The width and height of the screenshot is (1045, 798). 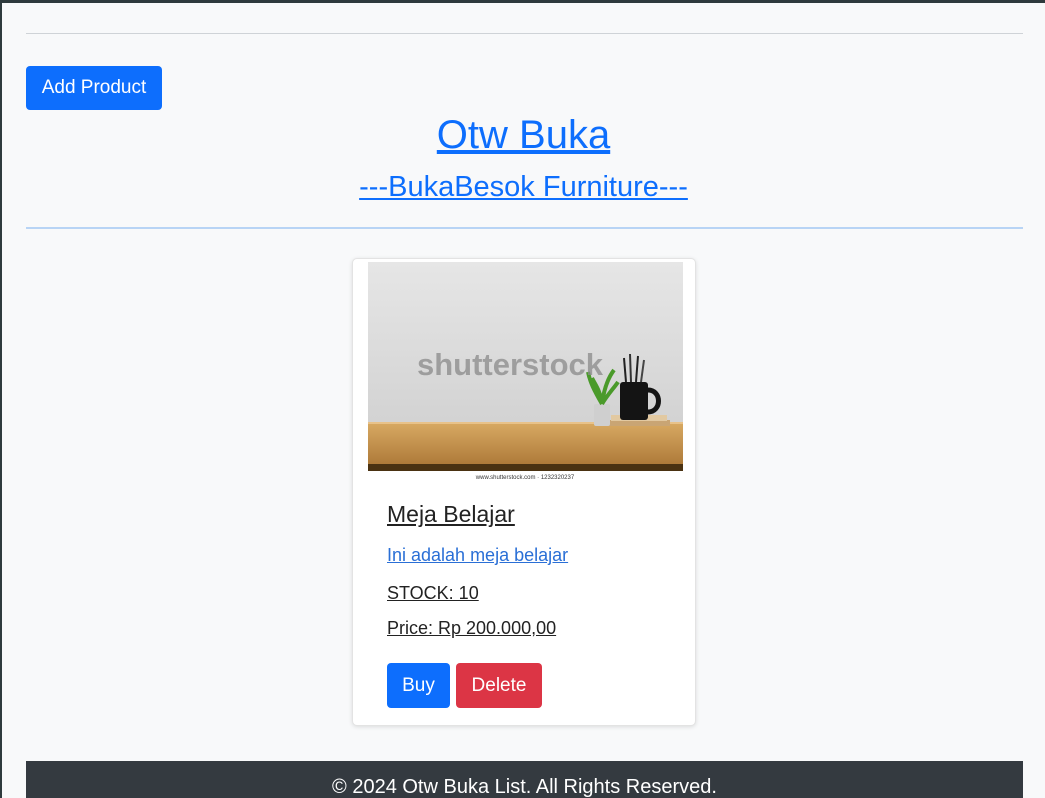 I want to click on add-product-button: Add Product, so click(x=94, y=88).